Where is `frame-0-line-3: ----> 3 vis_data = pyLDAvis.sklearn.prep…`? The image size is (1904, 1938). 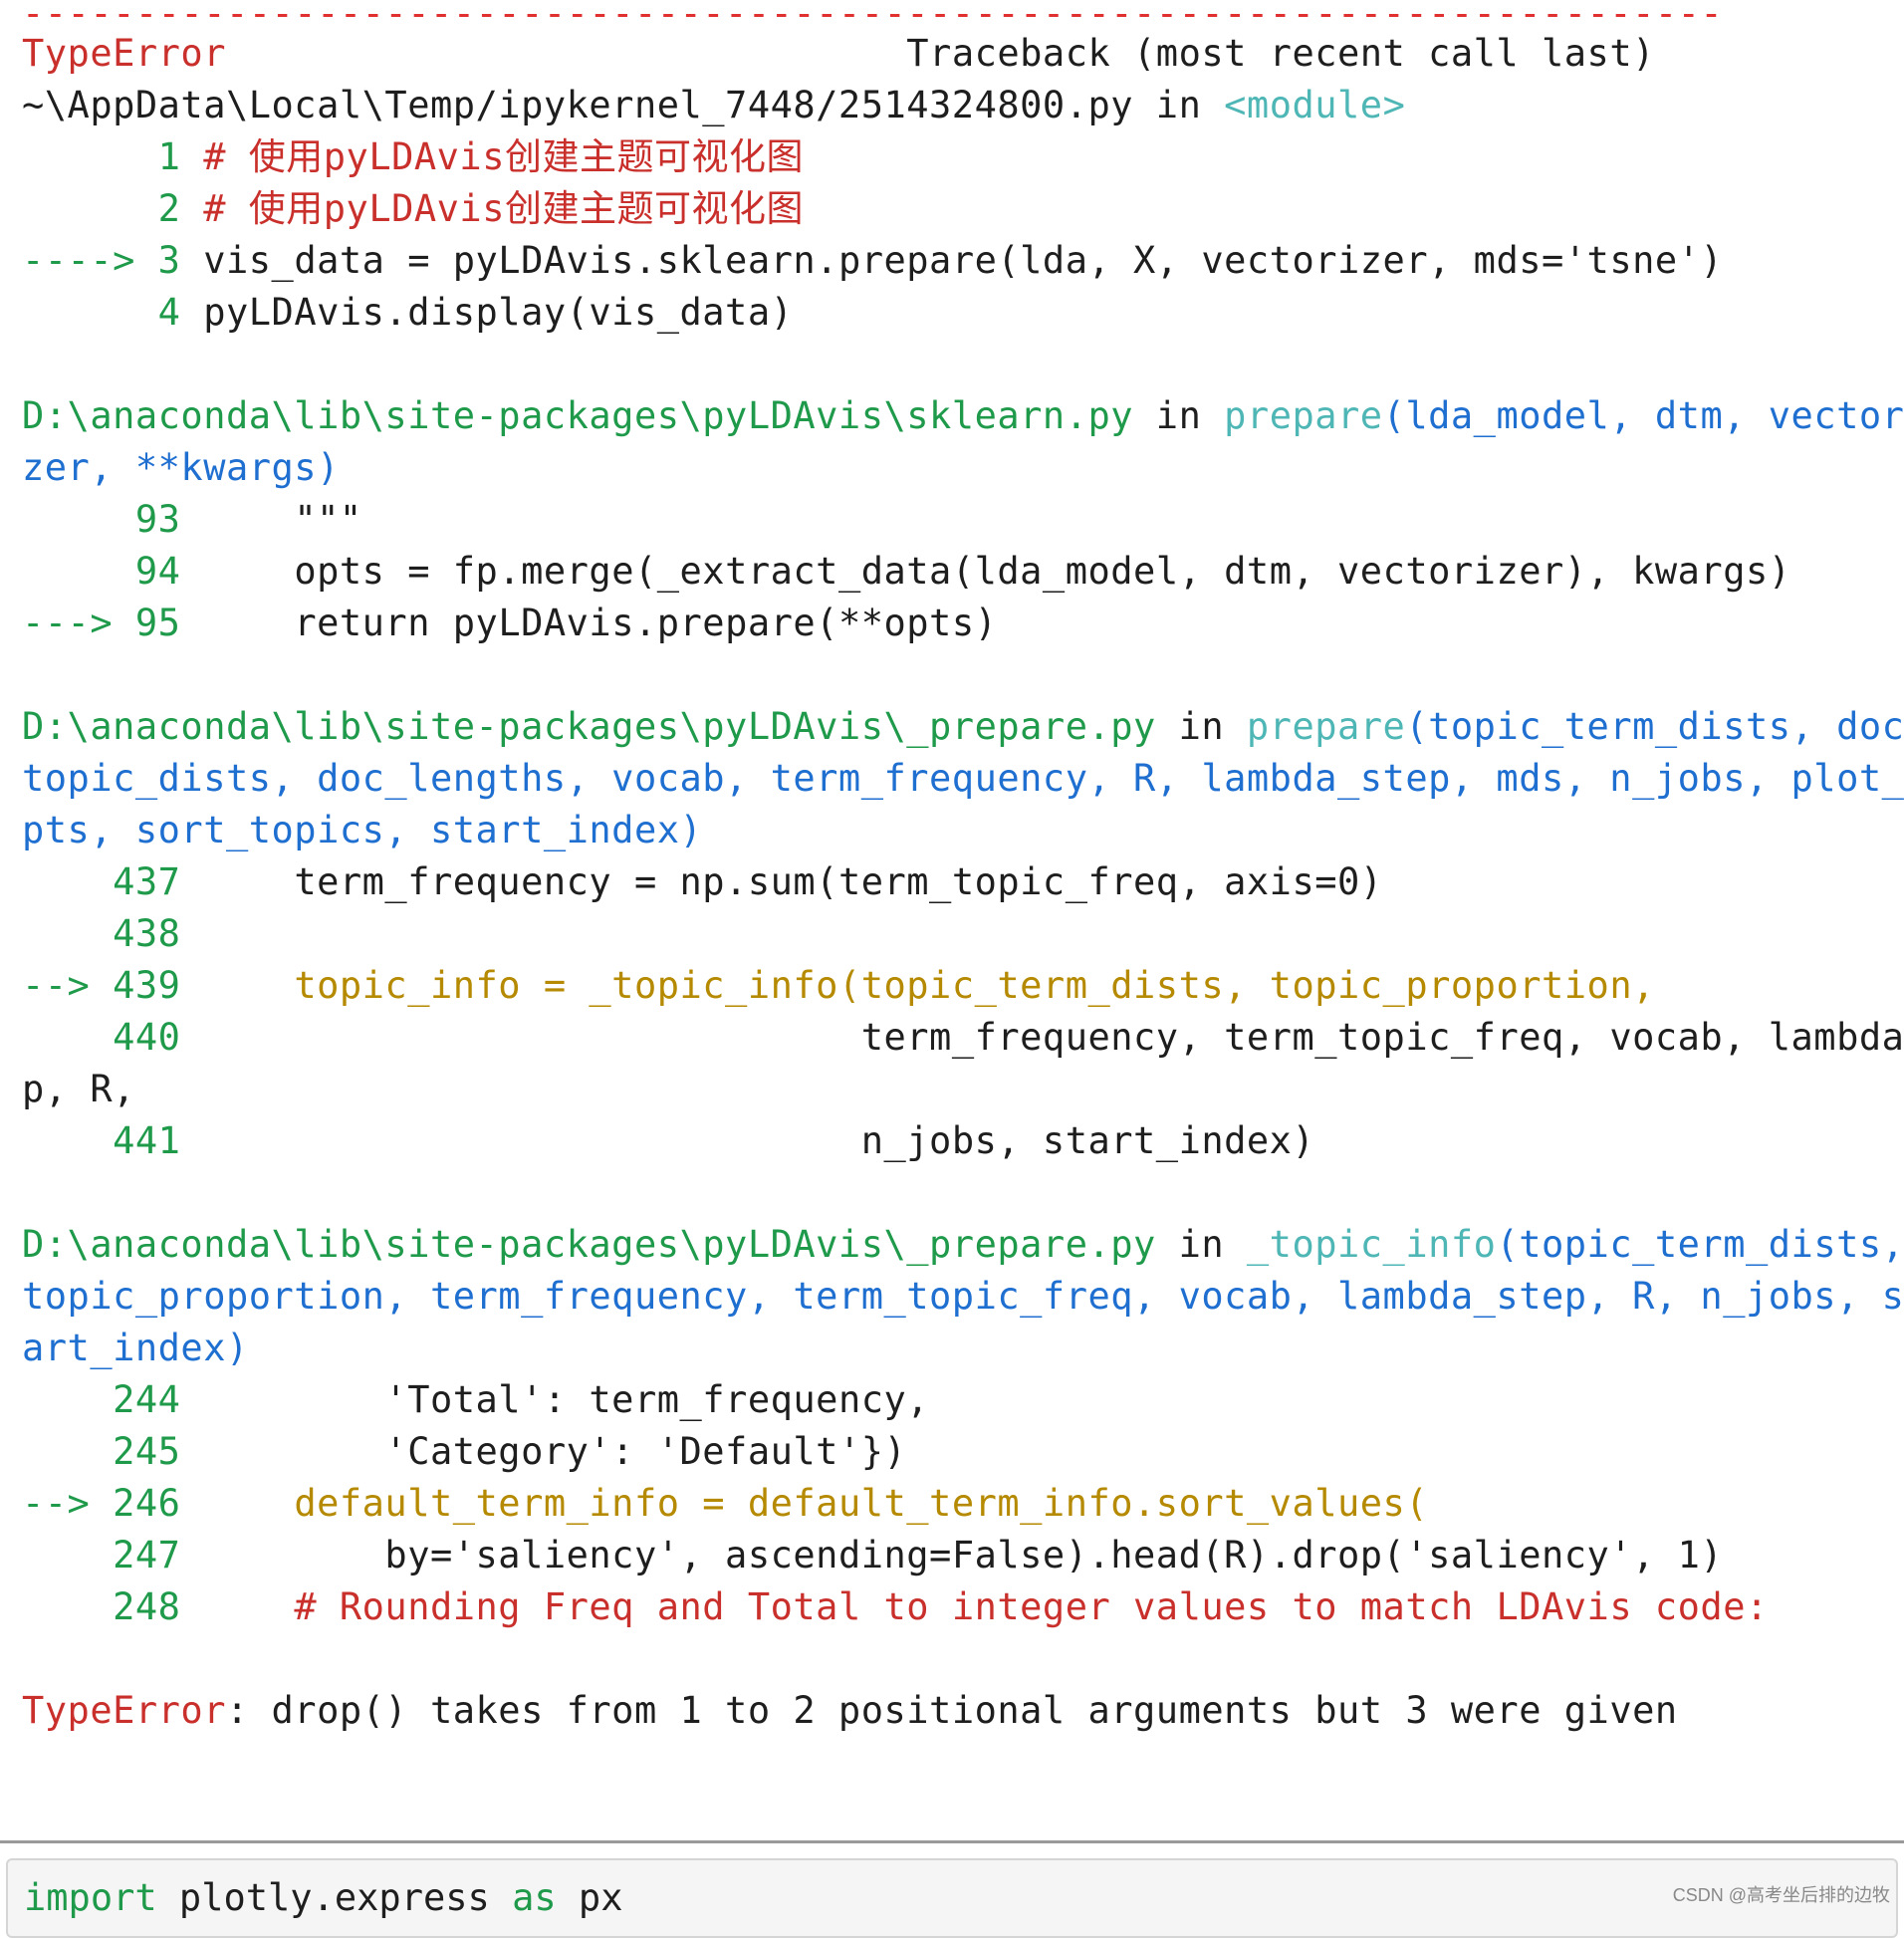 frame-0-line-3: ----> 3 vis_data = pyLDAvis.sklearn.prep… is located at coordinates (958, 261).